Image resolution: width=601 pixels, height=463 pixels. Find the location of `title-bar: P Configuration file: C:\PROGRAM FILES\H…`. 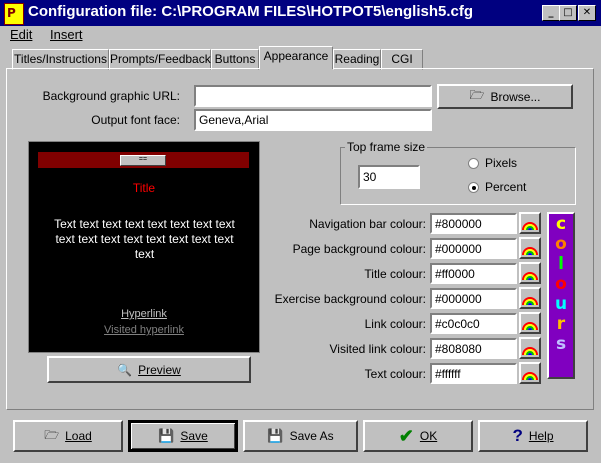

title-bar: P Configuration file: C:\PROGRAM FILES\H… is located at coordinates (300, 13).